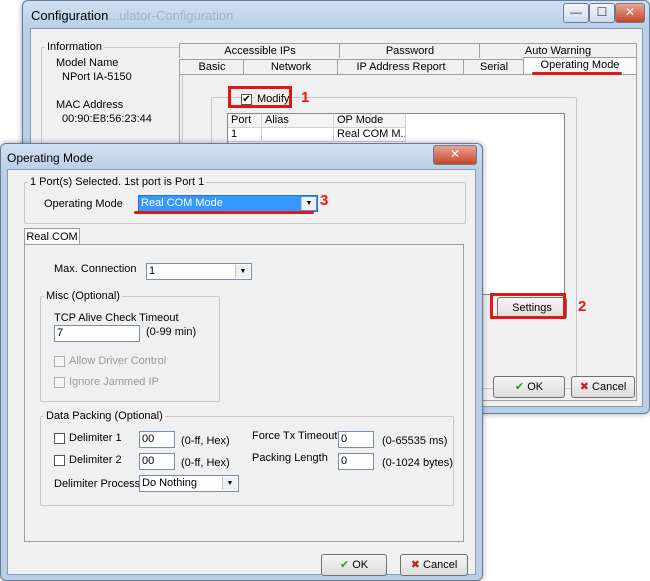 The height and width of the screenshot is (581, 650). I want to click on model-name-value: NPort IA-5150, so click(97, 77).